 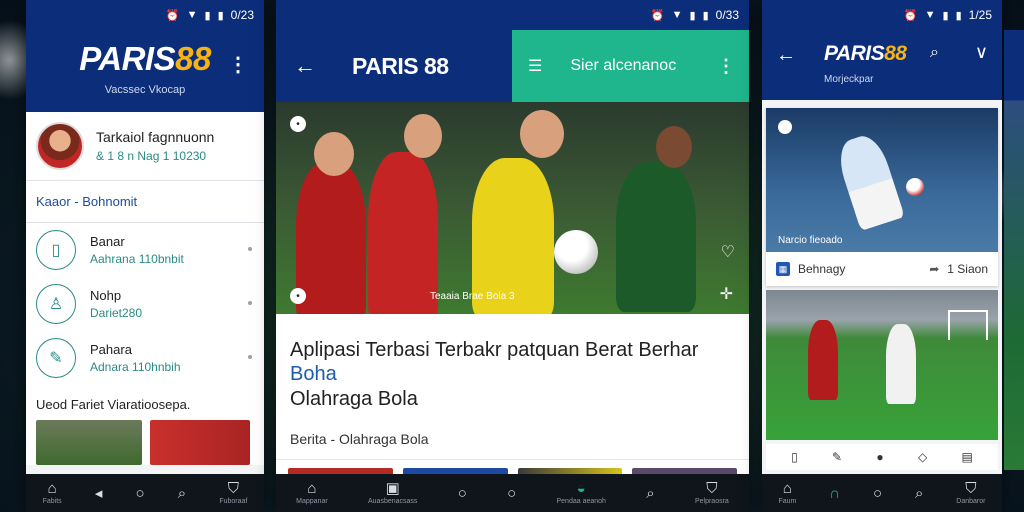 I want to click on section-title: Ueod Fariet Viaratioosepa., so click(x=145, y=402).